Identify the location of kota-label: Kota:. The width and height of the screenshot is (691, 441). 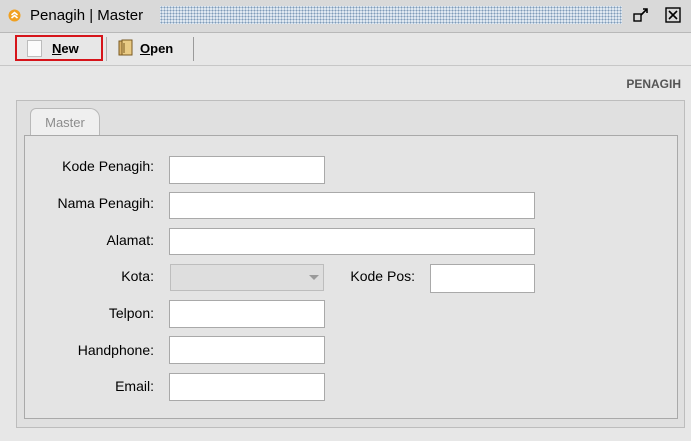
(137, 276).